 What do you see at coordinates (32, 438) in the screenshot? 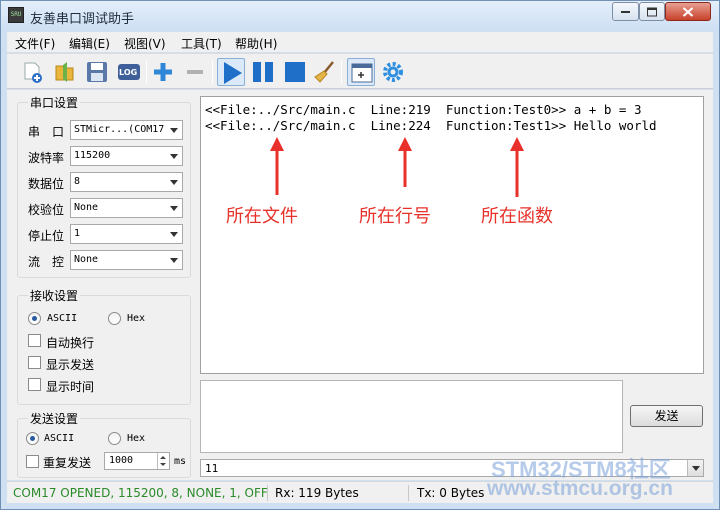
I see `send-ascii-radio` at bounding box center [32, 438].